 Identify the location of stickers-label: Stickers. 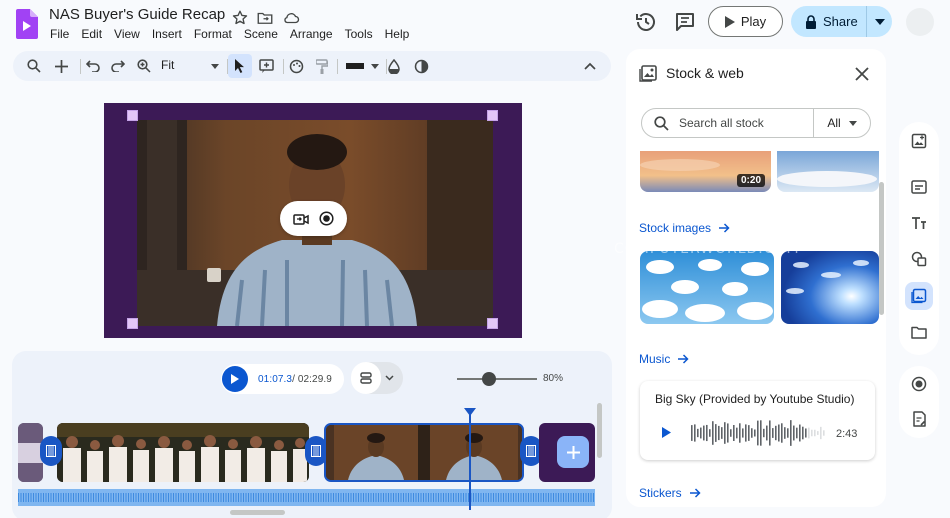
(660, 493).